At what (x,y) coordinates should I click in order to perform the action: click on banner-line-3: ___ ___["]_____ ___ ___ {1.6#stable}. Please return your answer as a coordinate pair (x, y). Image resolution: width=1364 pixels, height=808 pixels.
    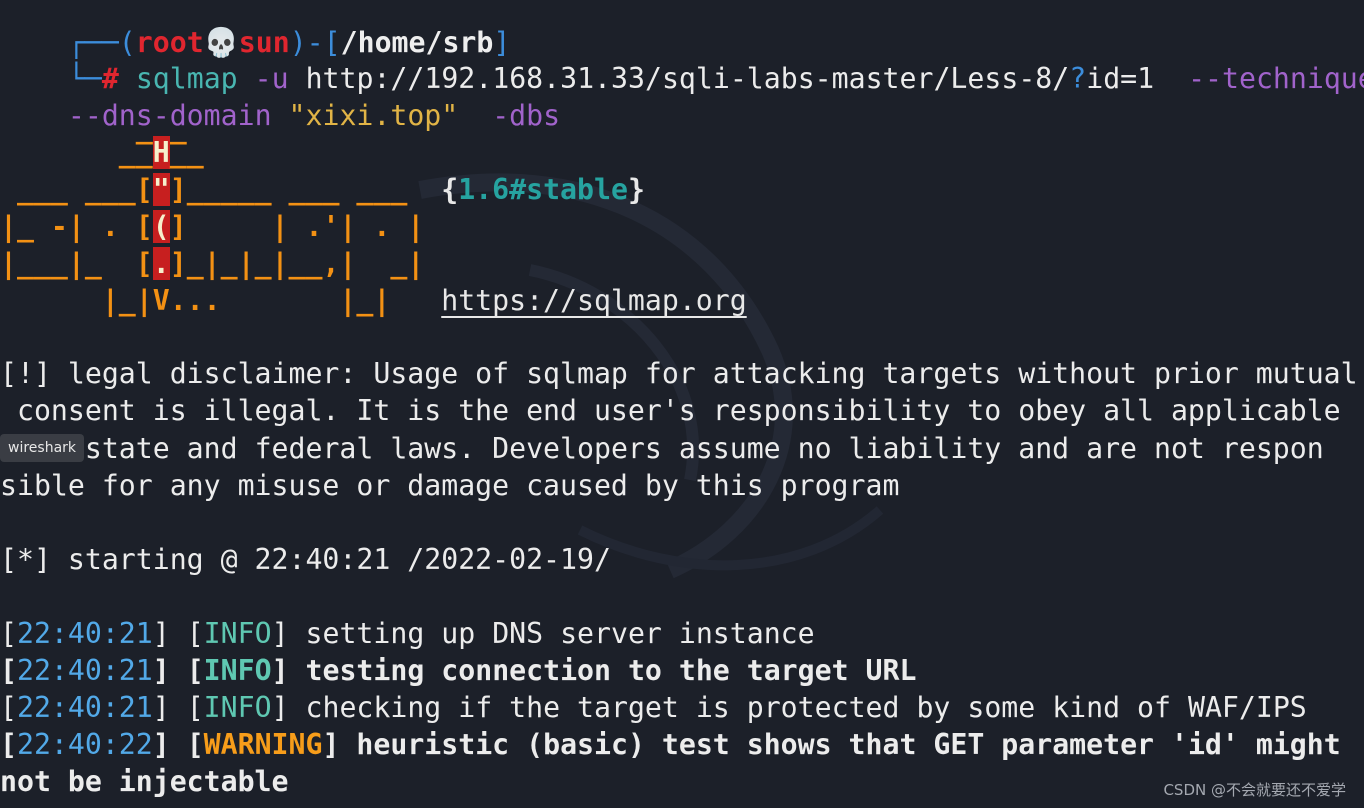
    Looking at the image, I should click on (322, 189).